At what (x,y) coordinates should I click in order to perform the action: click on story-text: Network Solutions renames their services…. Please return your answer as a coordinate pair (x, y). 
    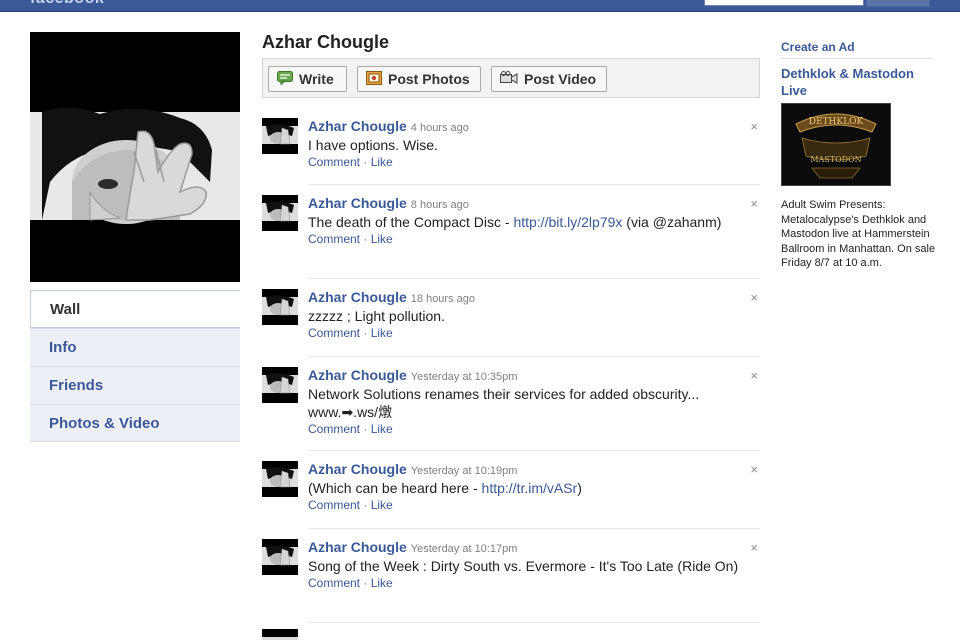
    Looking at the image, I should click on (504, 403).